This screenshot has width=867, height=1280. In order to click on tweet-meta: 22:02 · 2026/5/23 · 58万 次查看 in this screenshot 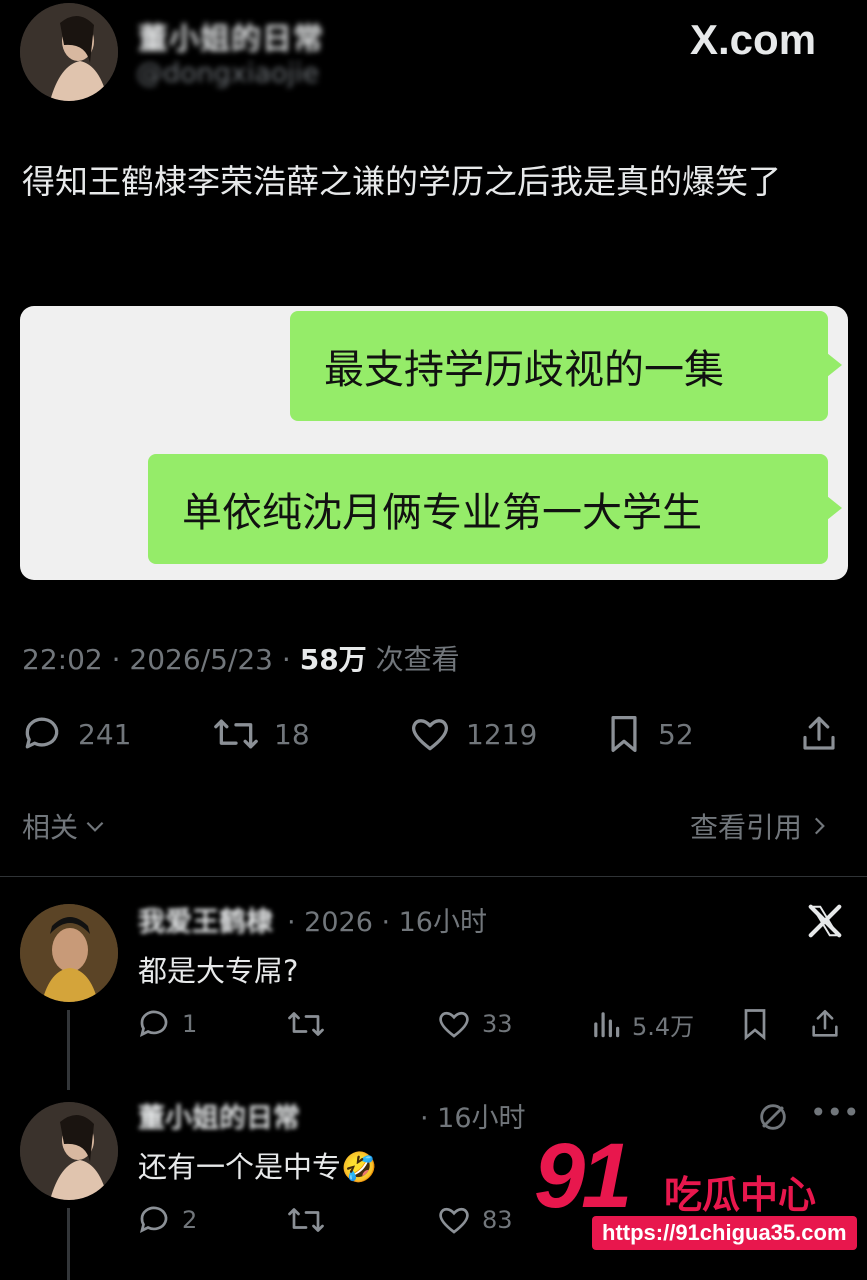, I will do `click(241, 658)`.